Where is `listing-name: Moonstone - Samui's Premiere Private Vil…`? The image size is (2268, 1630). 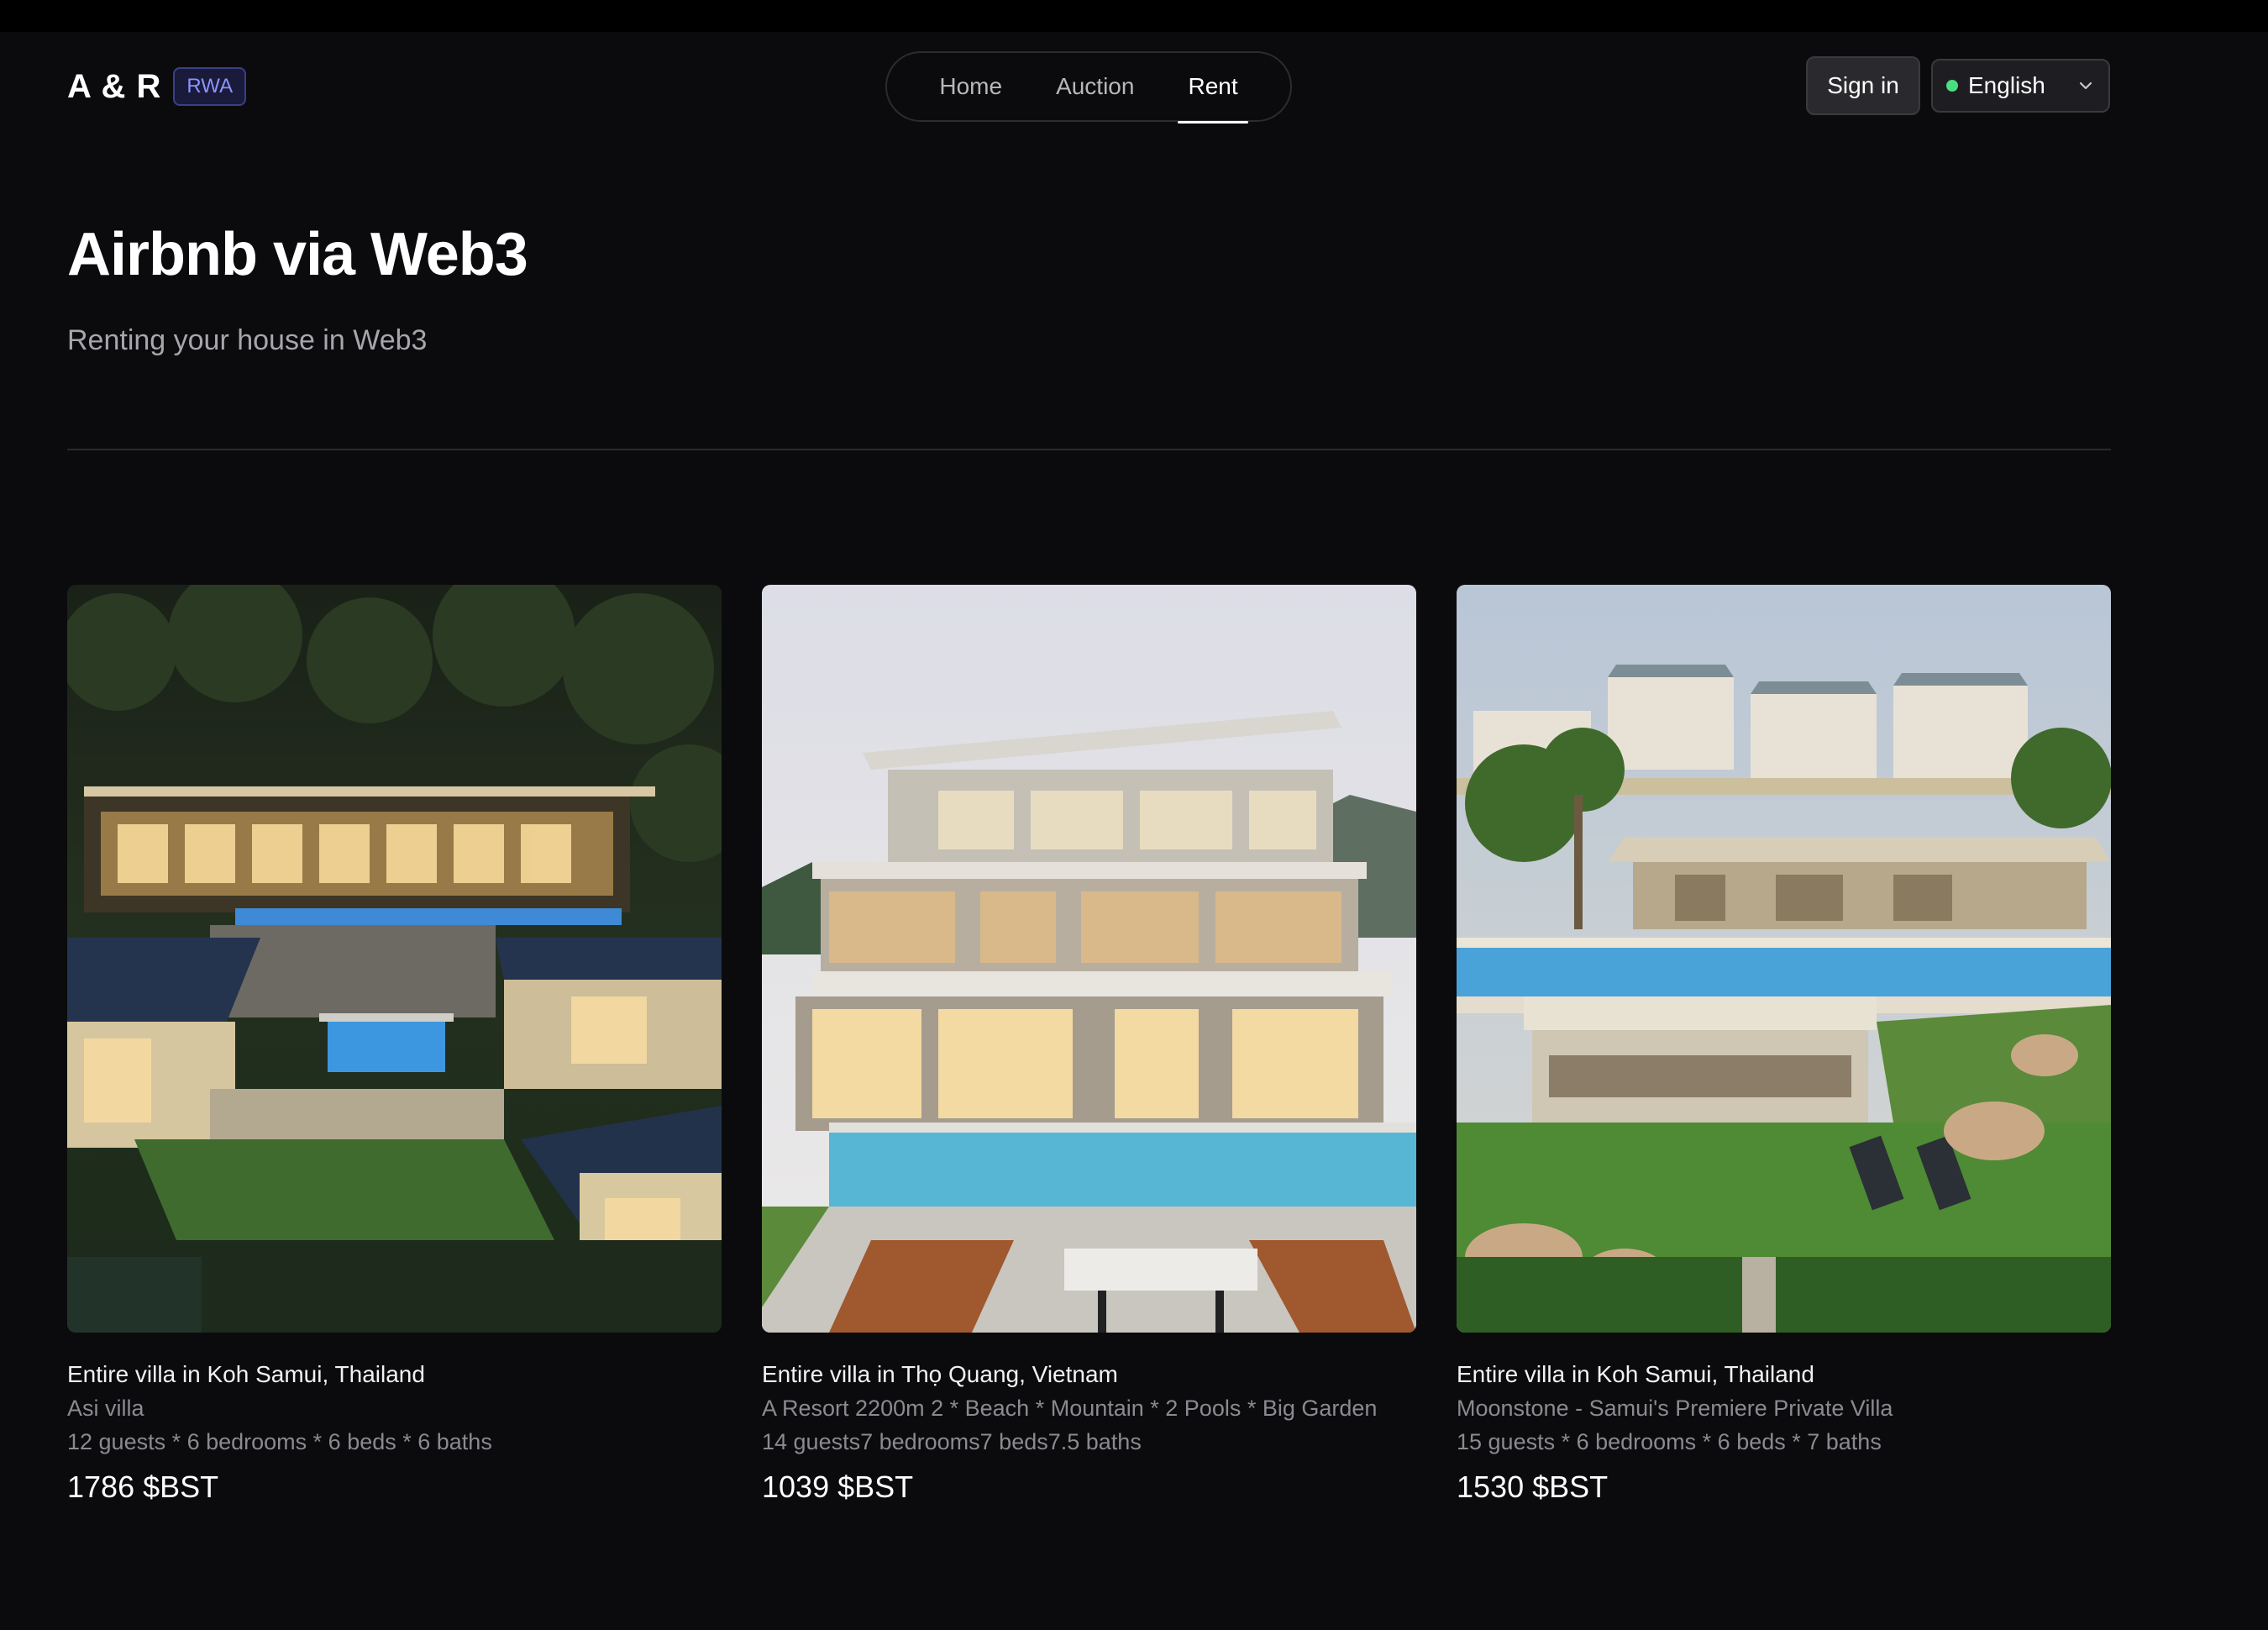 listing-name: Moonstone - Samui's Premiere Private Vil… is located at coordinates (1675, 1409).